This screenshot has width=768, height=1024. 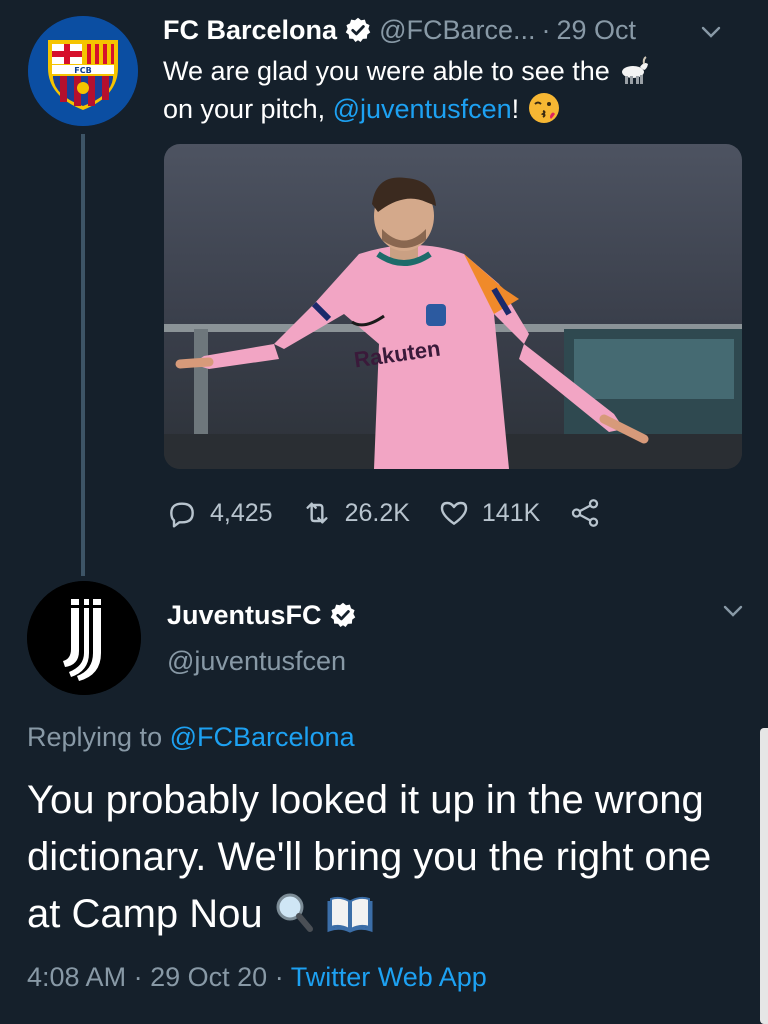 I want to click on retweet-count: 26.2K, so click(x=377, y=512).